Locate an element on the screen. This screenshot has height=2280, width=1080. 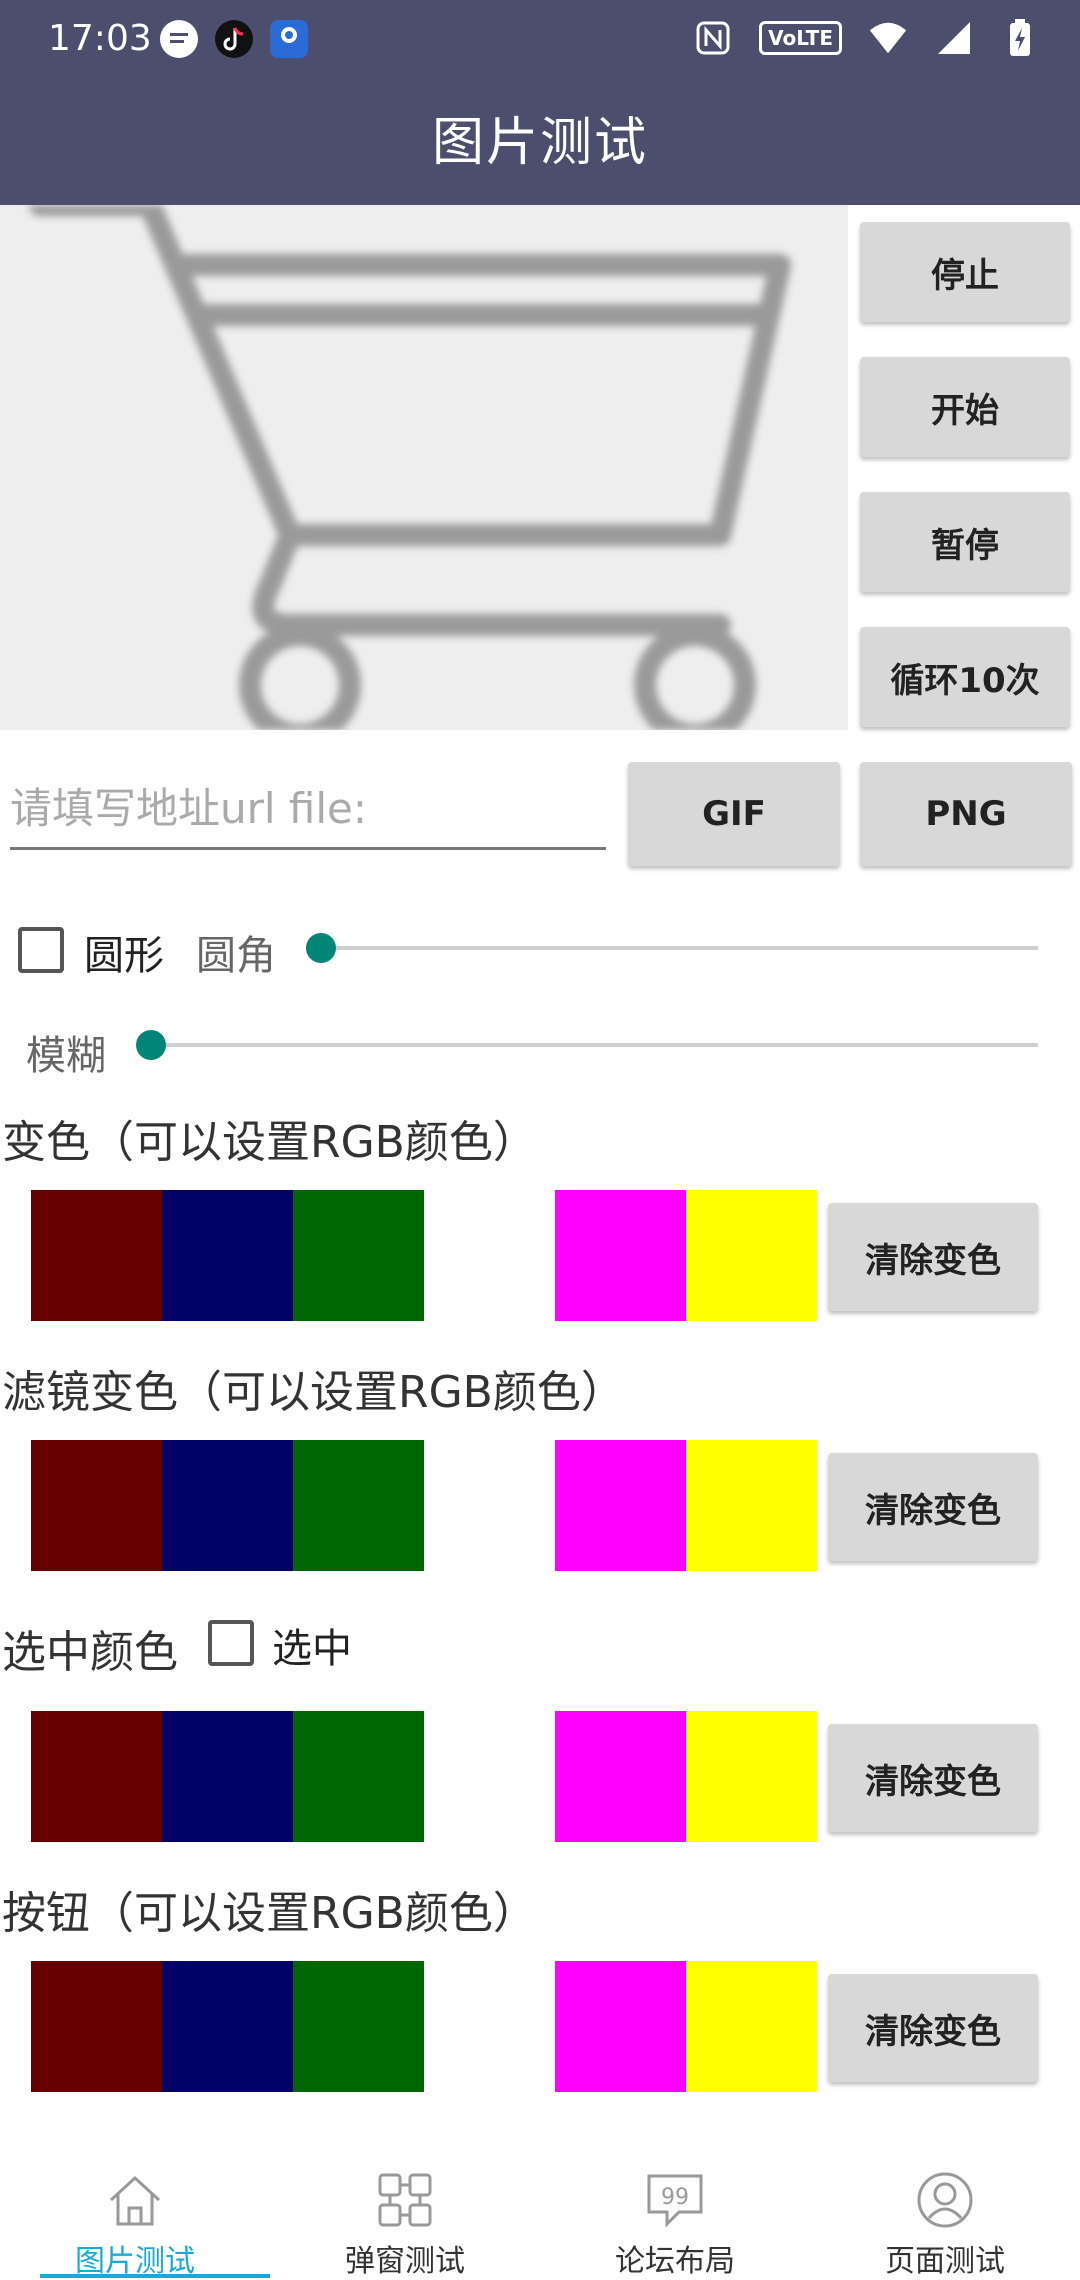
nav-item-forum-layout: 99 论坛布局 is located at coordinates (675, 2210).